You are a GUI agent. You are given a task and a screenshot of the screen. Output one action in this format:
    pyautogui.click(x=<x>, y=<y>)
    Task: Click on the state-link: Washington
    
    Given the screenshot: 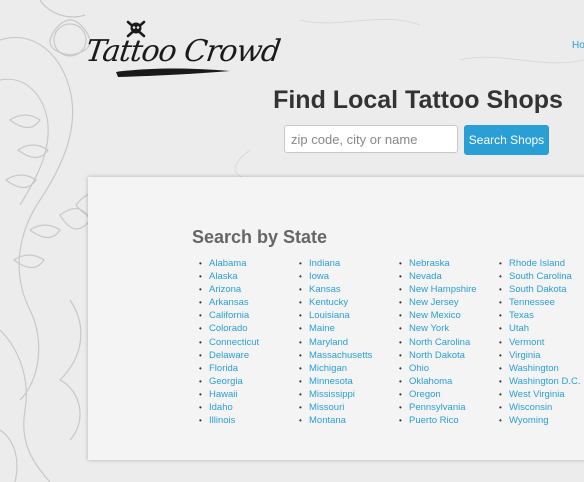 What is the action you would take?
    pyautogui.click(x=534, y=368)
    